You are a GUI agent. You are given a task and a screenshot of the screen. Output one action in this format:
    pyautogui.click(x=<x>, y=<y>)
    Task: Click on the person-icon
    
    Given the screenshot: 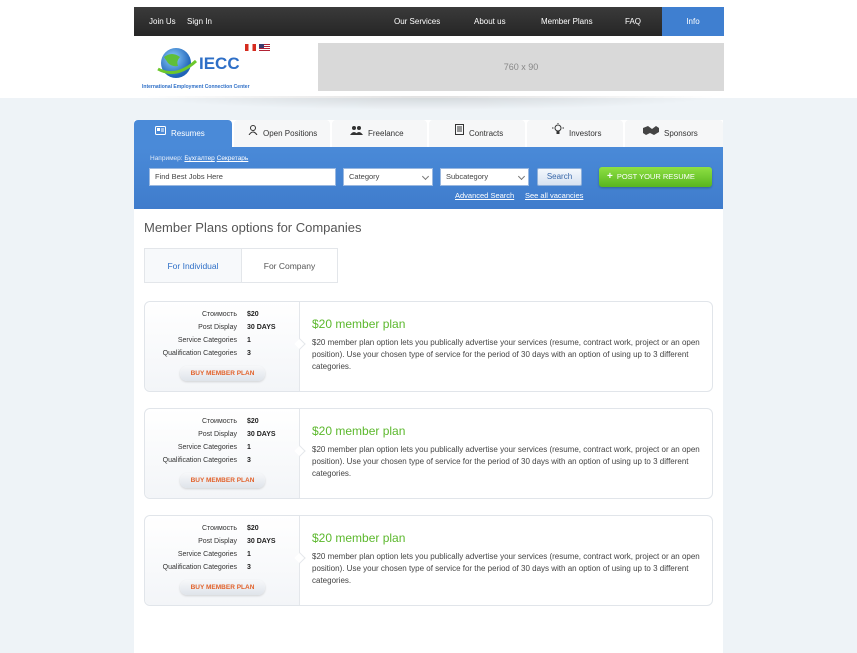 What is the action you would take?
    pyautogui.click(x=253, y=133)
    